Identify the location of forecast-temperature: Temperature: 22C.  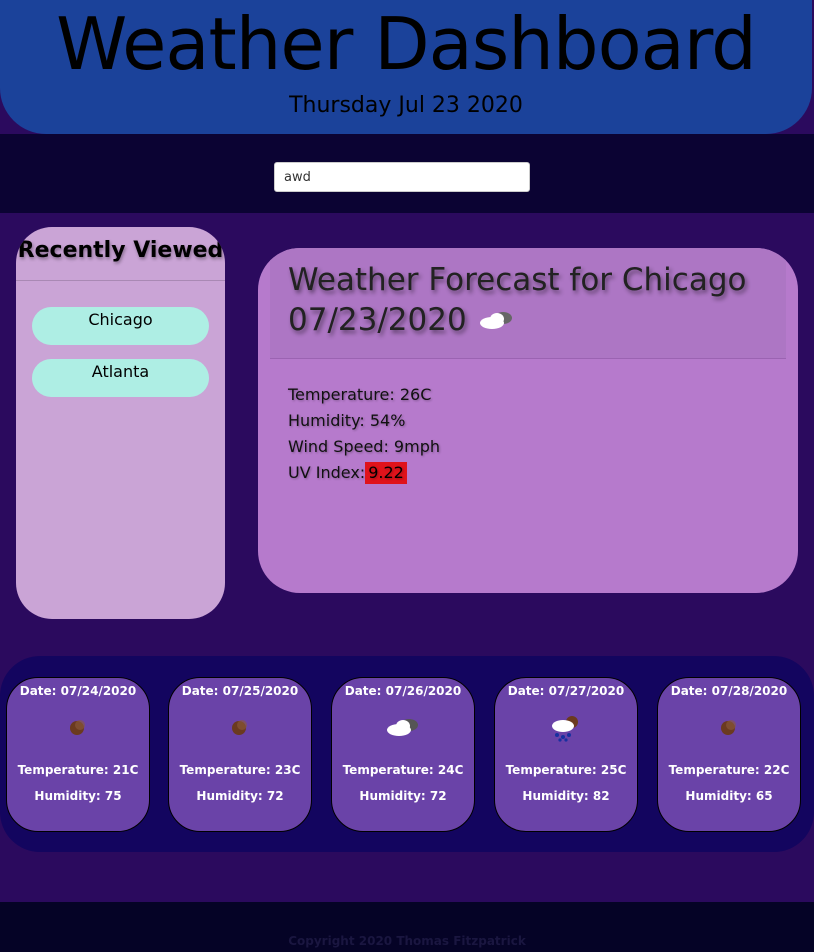
(729, 770).